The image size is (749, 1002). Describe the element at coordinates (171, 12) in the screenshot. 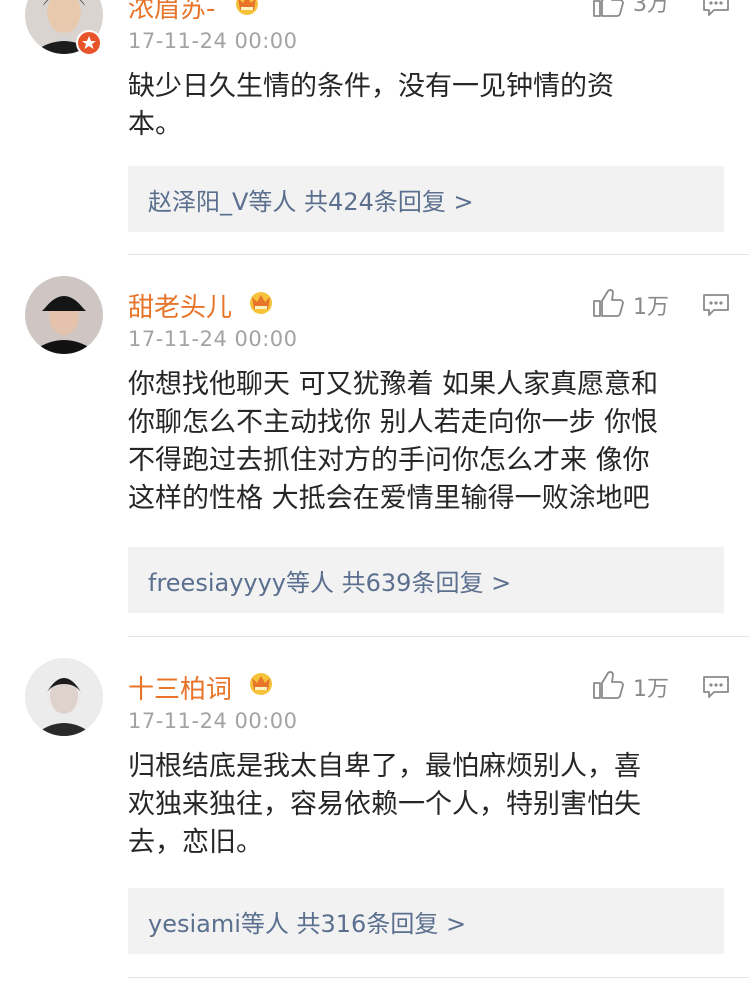

I see `username: 浓眉苏-` at that location.